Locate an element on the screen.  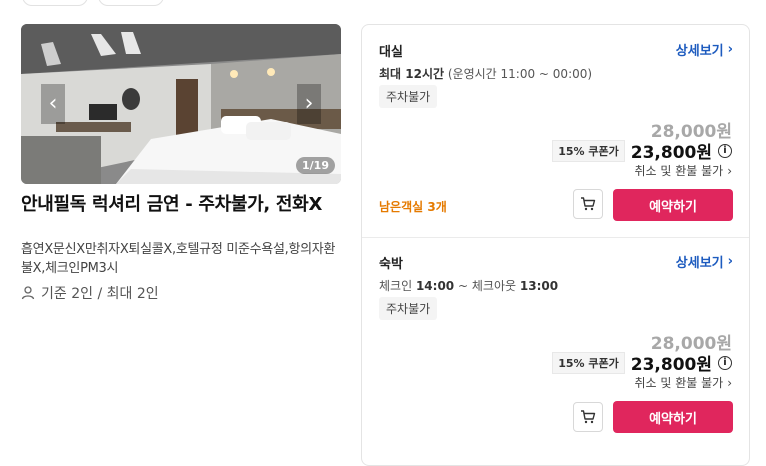
capacity-text: 기준 2인 / 최대 2인 is located at coordinates (100, 294).